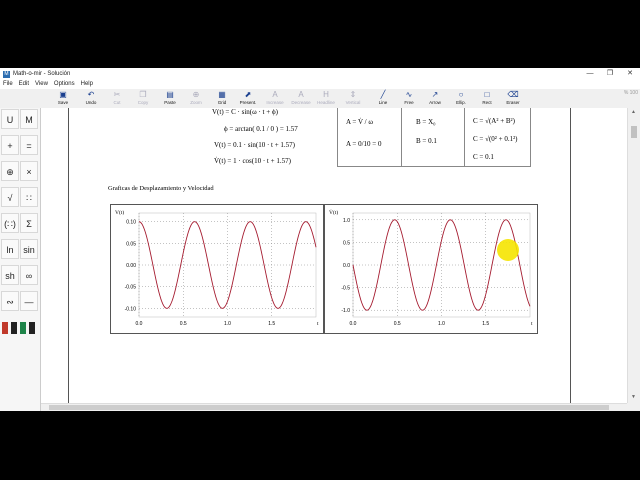  What do you see at coordinates (64, 84) in the screenshot?
I see `menu-options: Options` at bounding box center [64, 84].